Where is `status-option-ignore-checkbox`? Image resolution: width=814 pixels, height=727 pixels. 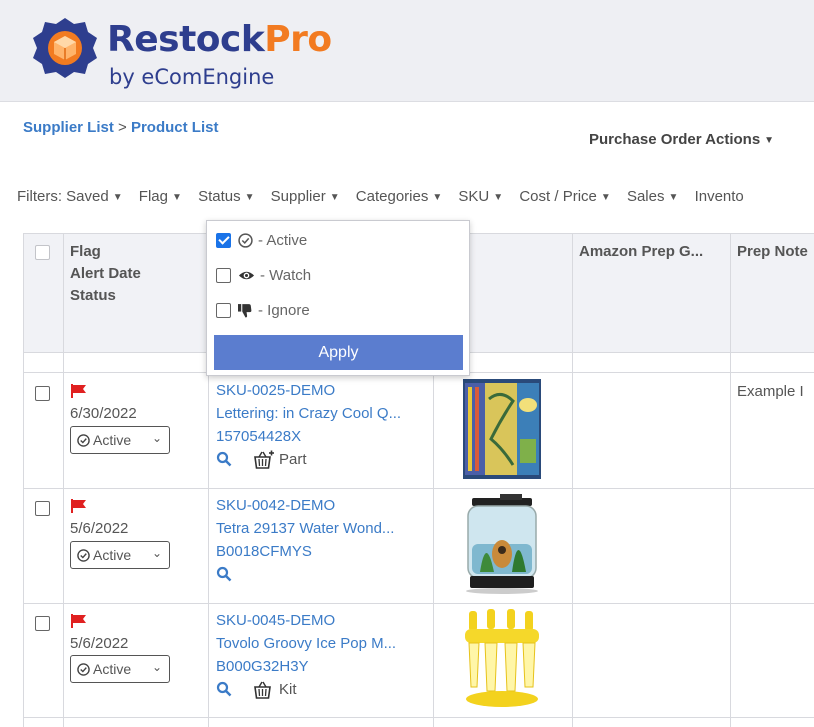 status-option-ignore-checkbox is located at coordinates (223, 310).